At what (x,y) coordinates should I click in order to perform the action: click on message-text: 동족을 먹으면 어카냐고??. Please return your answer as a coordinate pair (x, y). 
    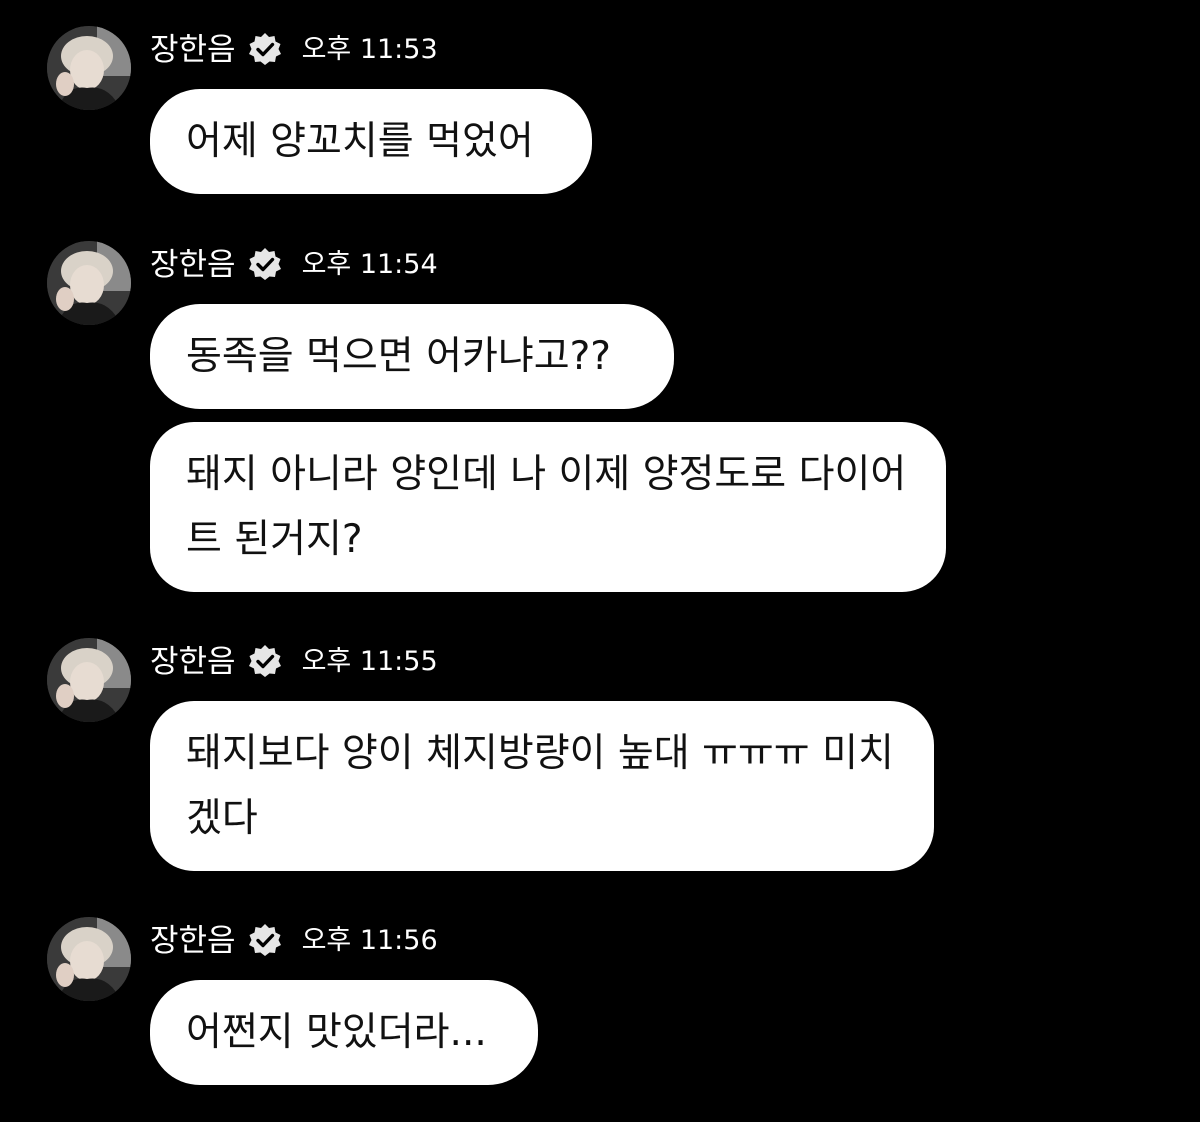
    Looking at the image, I should click on (398, 356).